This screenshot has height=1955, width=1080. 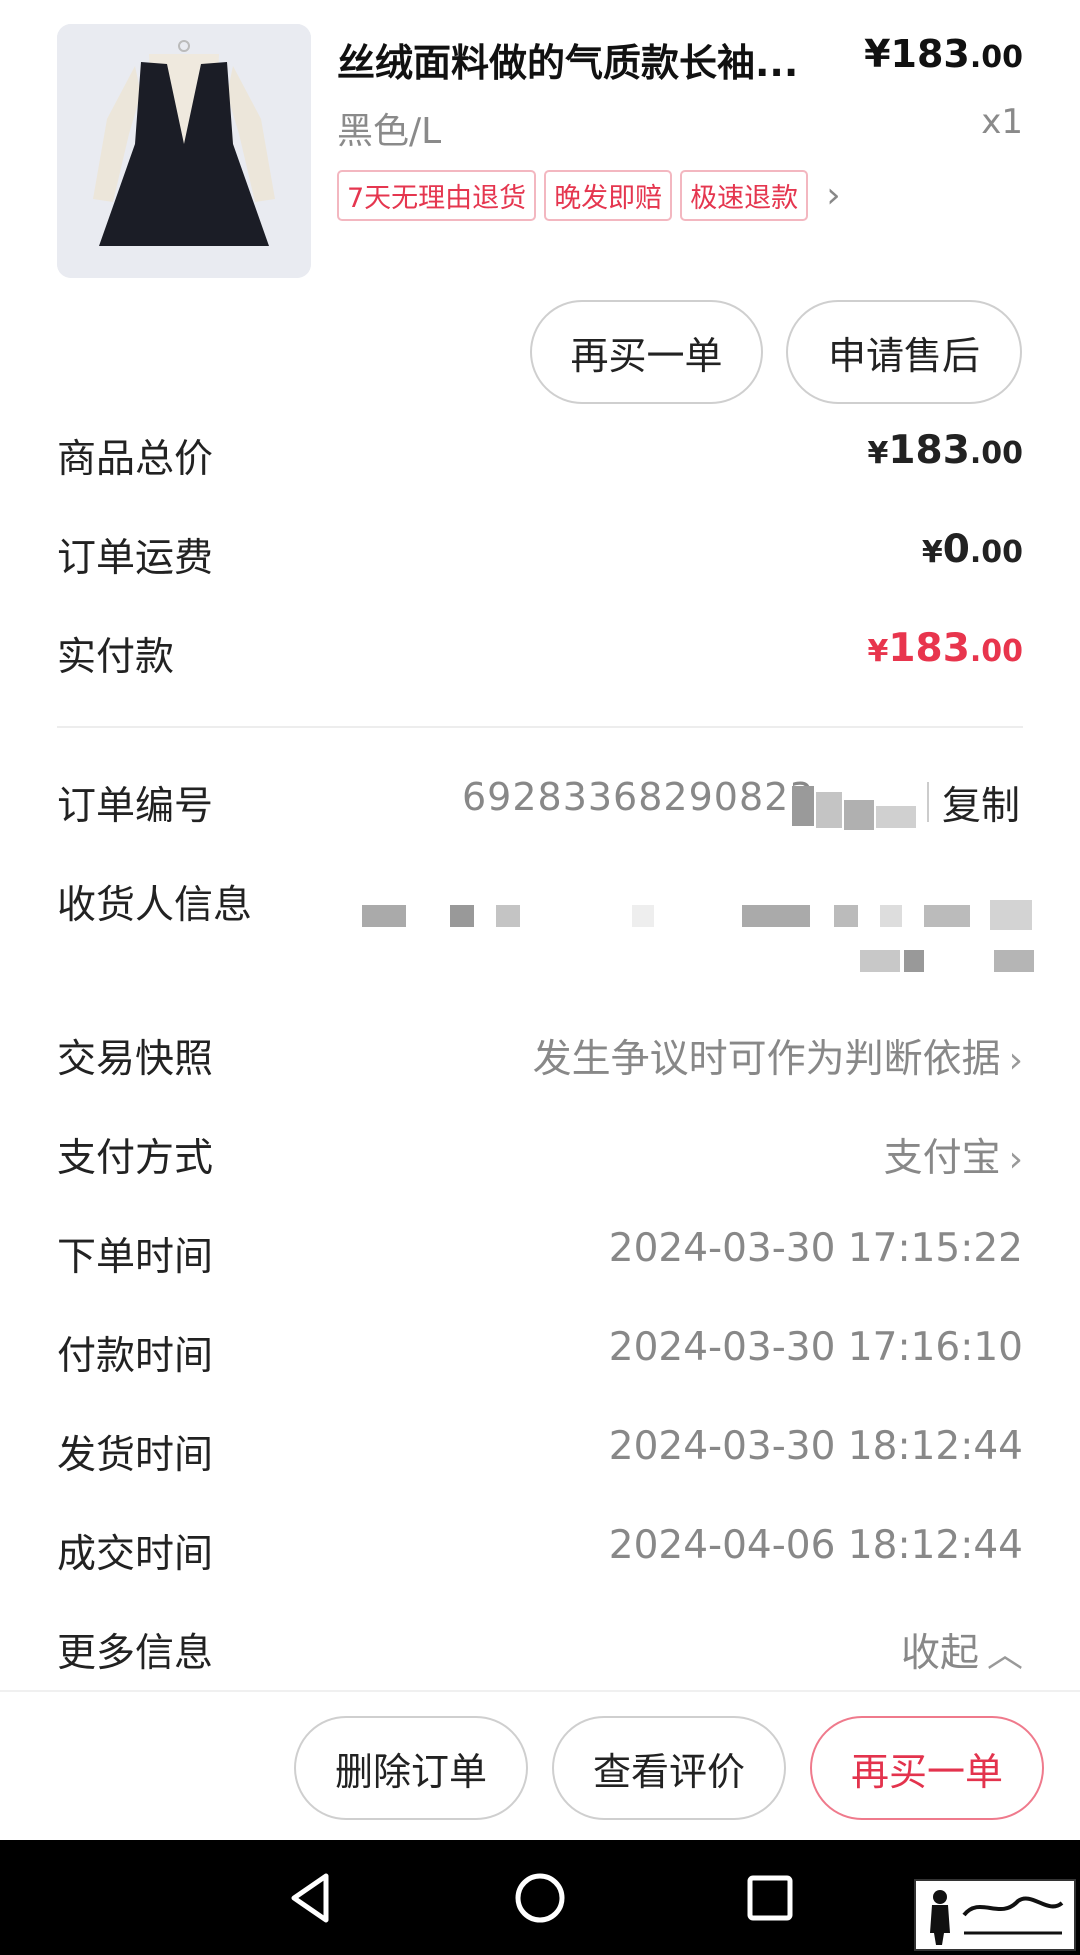 What do you see at coordinates (815, 1545) in the screenshot?
I see `deal-time-value: 2024-04-06 18:12:44` at bounding box center [815, 1545].